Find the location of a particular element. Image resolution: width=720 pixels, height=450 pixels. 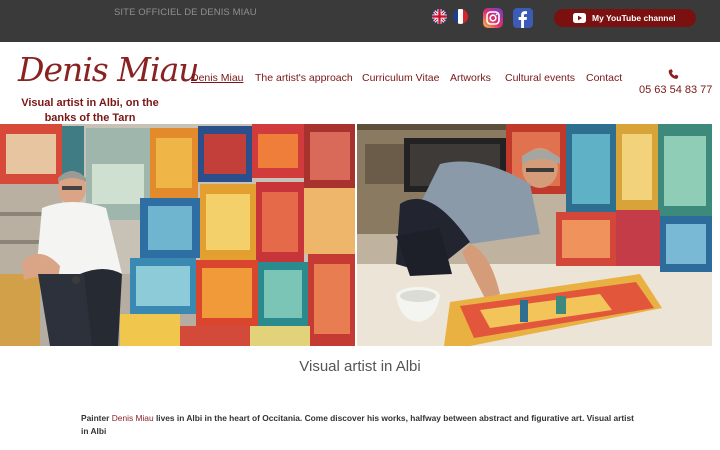

nav-item-artists-approach: The artist's approach is located at coordinates (304, 78).